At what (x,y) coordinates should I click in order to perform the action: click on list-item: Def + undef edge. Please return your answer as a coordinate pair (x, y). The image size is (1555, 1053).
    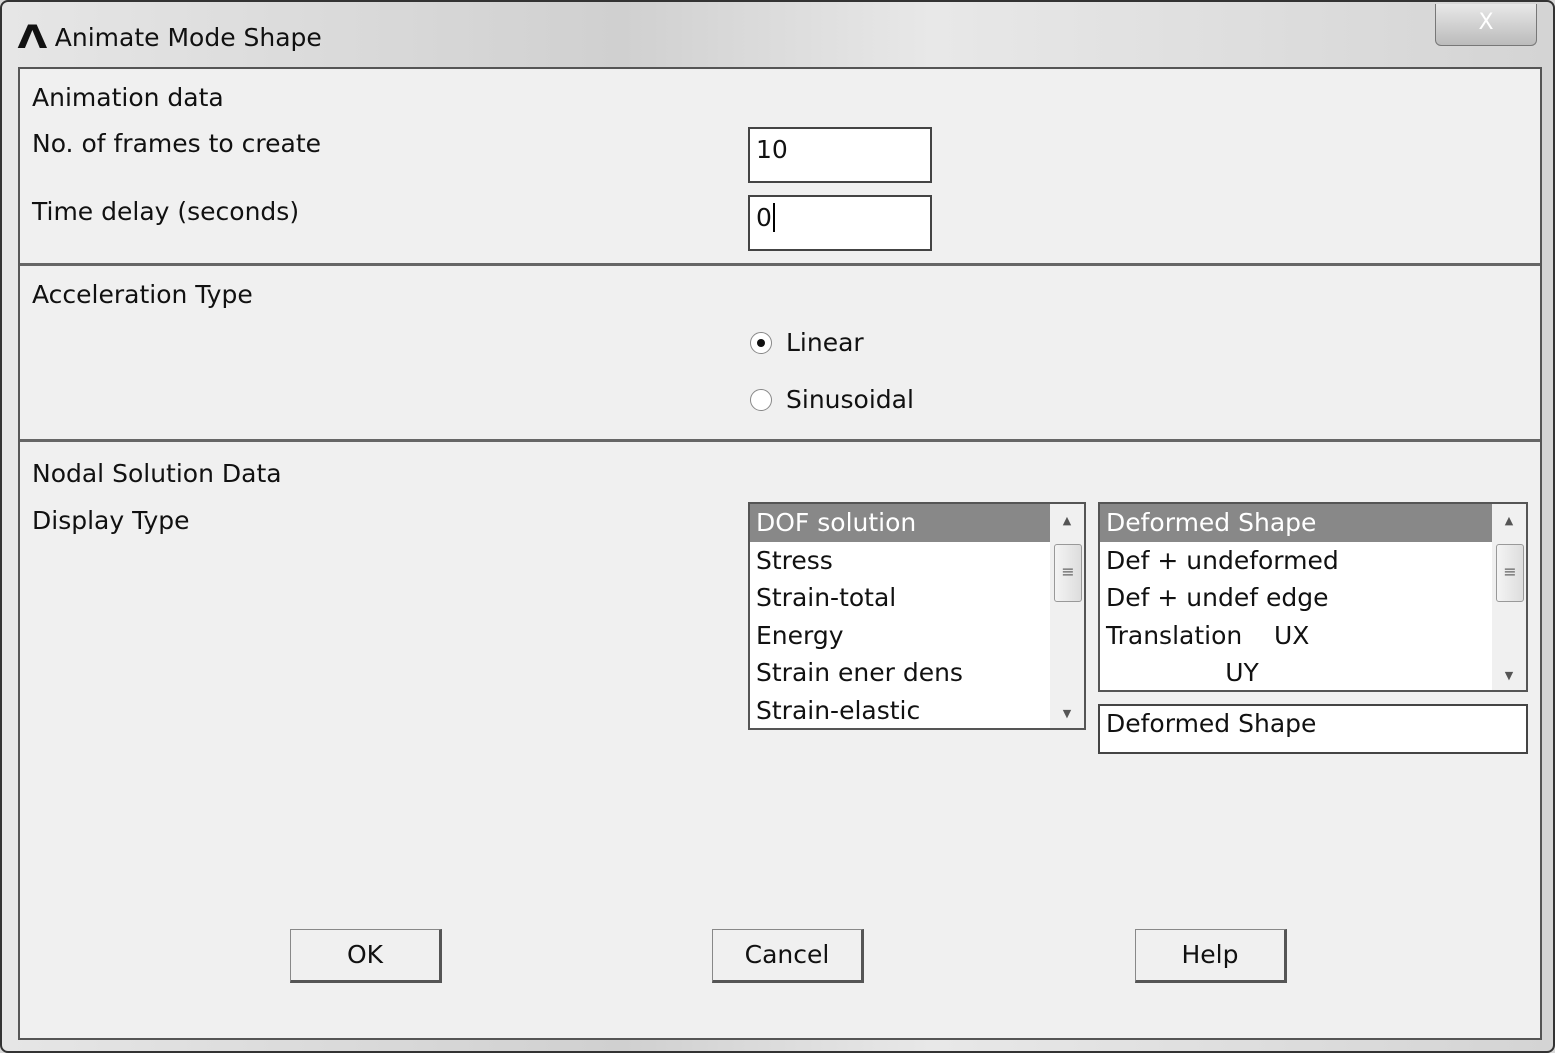
    Looking at the image, I should click on (1313, 598).